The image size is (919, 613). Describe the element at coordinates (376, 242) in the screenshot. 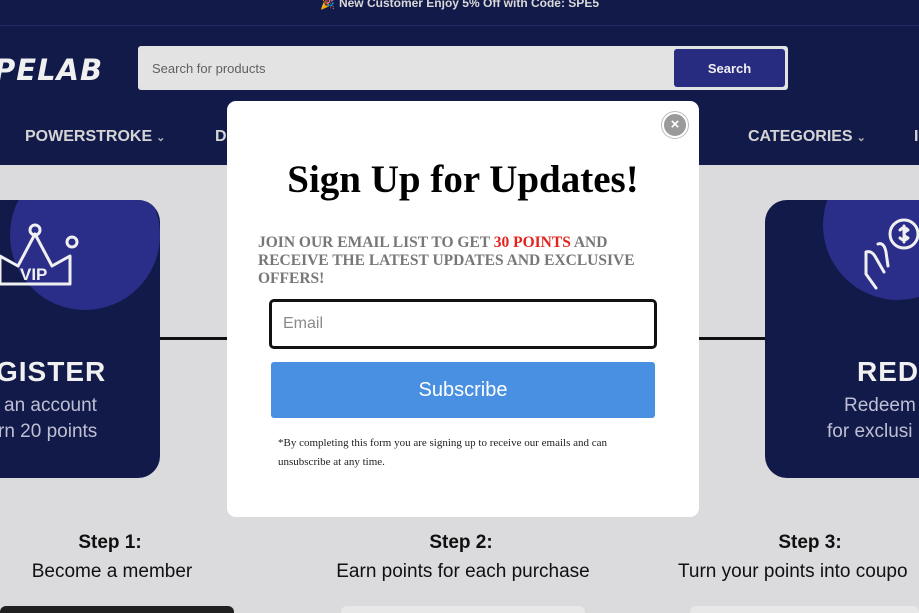

I see `subtitle-pre: JOIN OUR EMAIL LIST TO GET` at that location.